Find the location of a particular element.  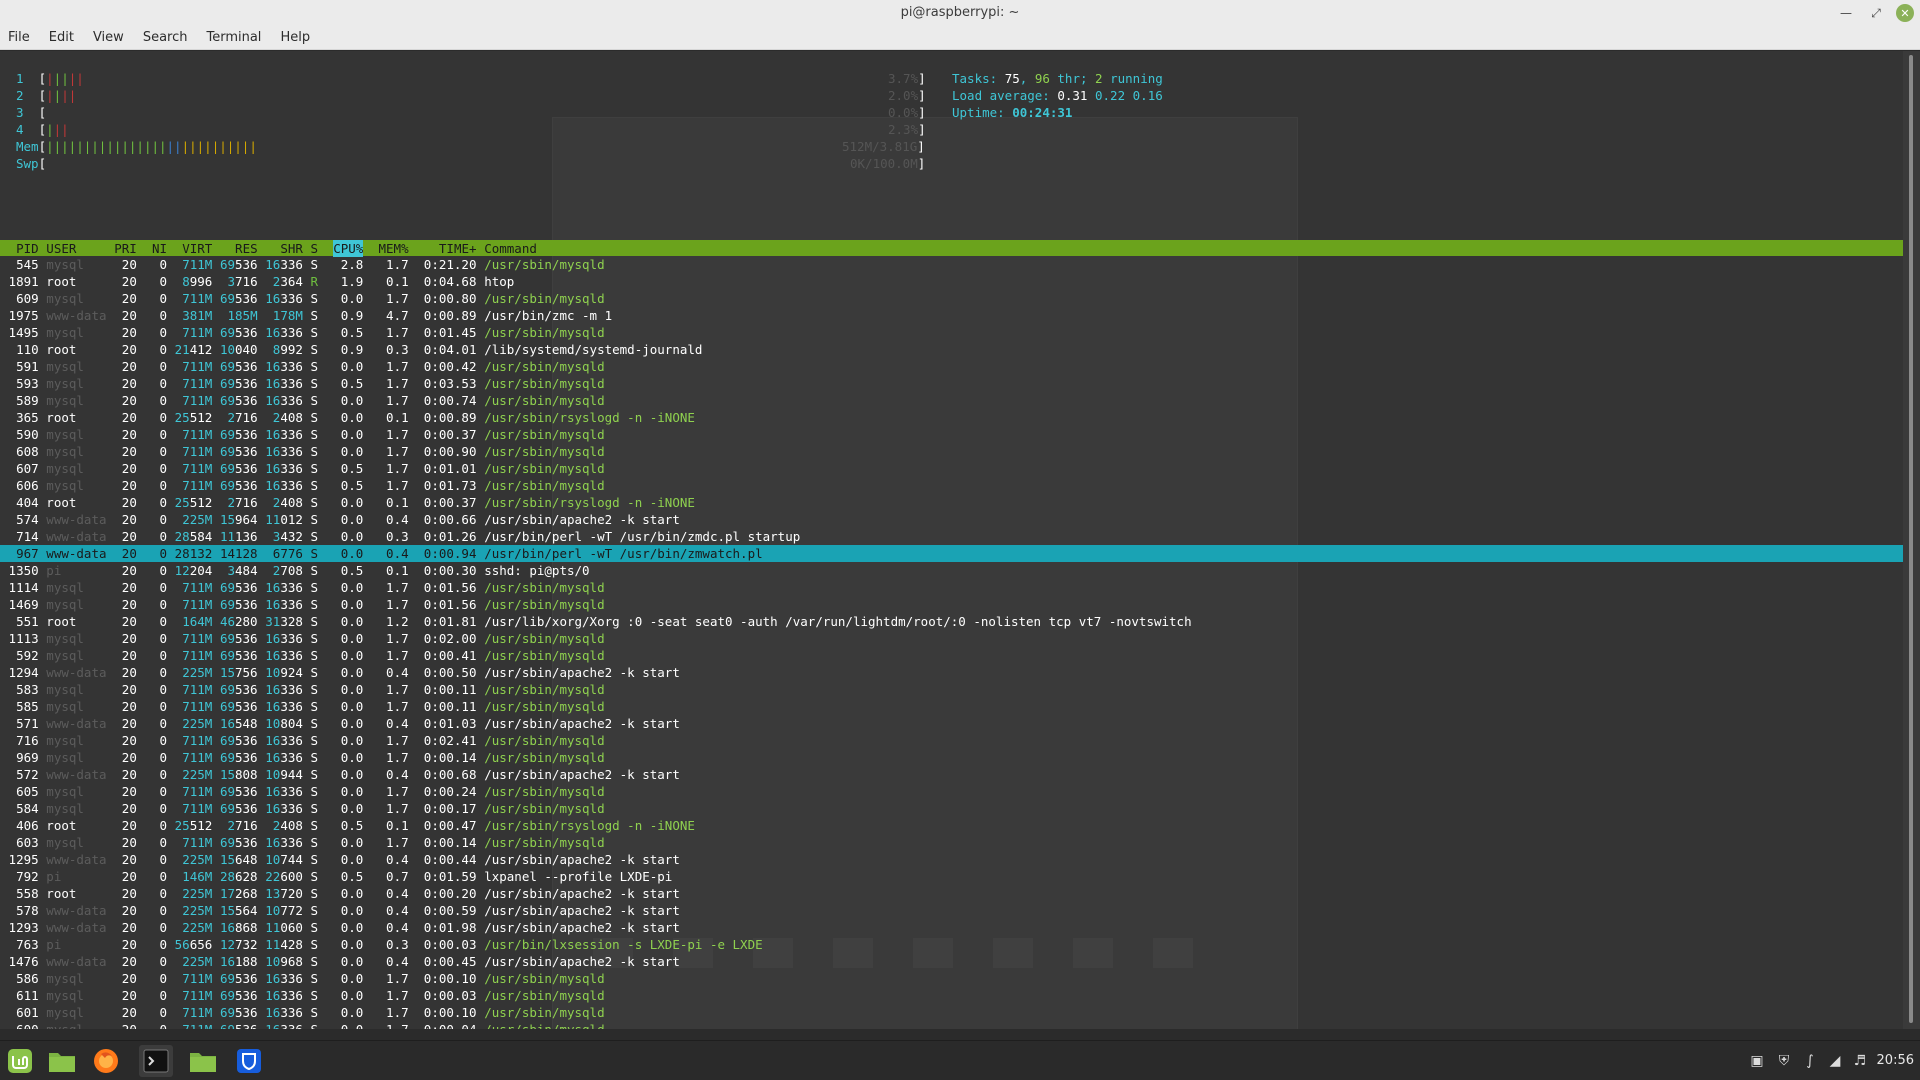

cell-time: 0:01.73 is located at coordinates (450, 485).